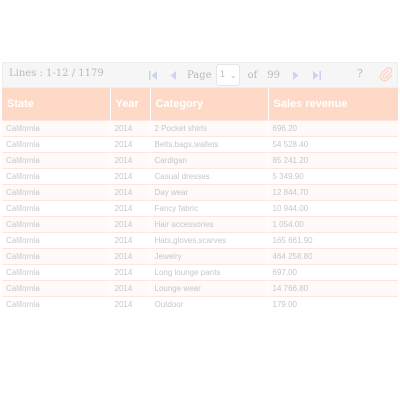 The width and height of the screenshot is (400, 400). Describe the element at coordinates (209, 224) in the screenshot. I see `cell-category: Hair accessories` at that location.